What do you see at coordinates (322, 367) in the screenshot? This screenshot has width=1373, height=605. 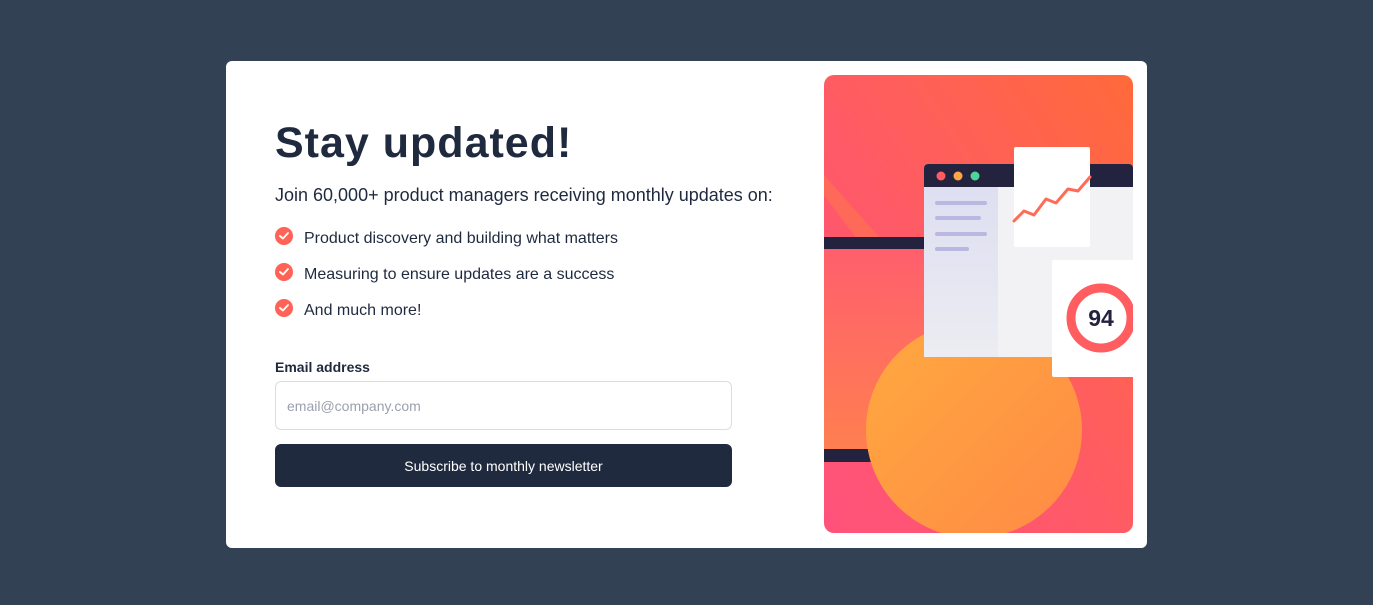 I see `email-label: Email address` at bounding box center [322, 367].